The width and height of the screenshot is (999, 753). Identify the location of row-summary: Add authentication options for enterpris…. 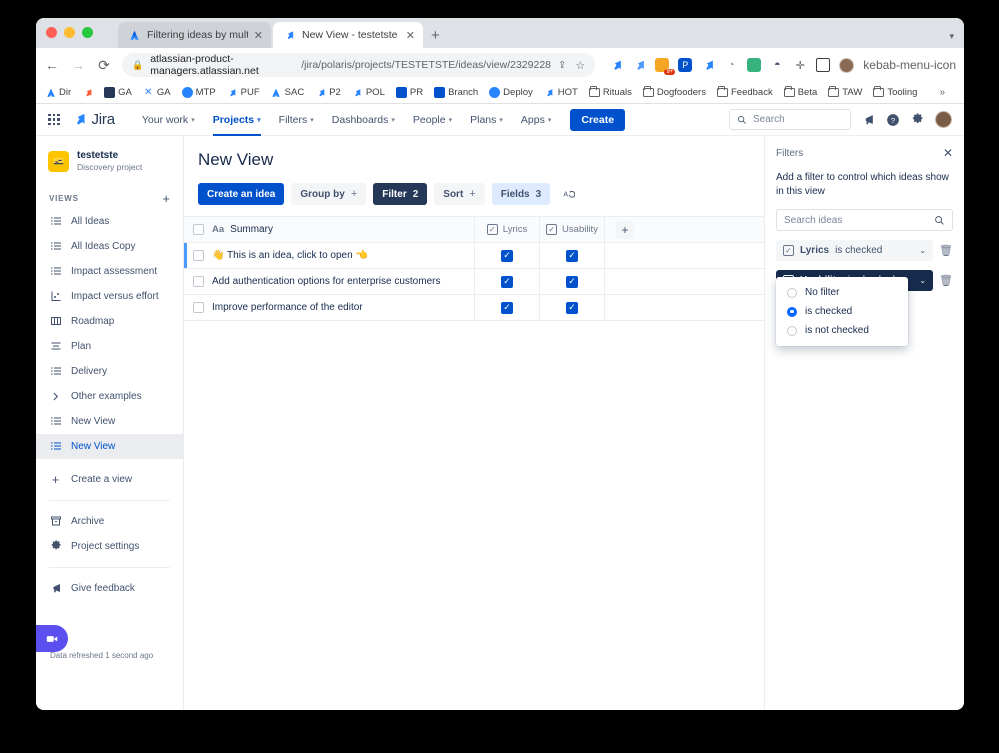
(343, 281).